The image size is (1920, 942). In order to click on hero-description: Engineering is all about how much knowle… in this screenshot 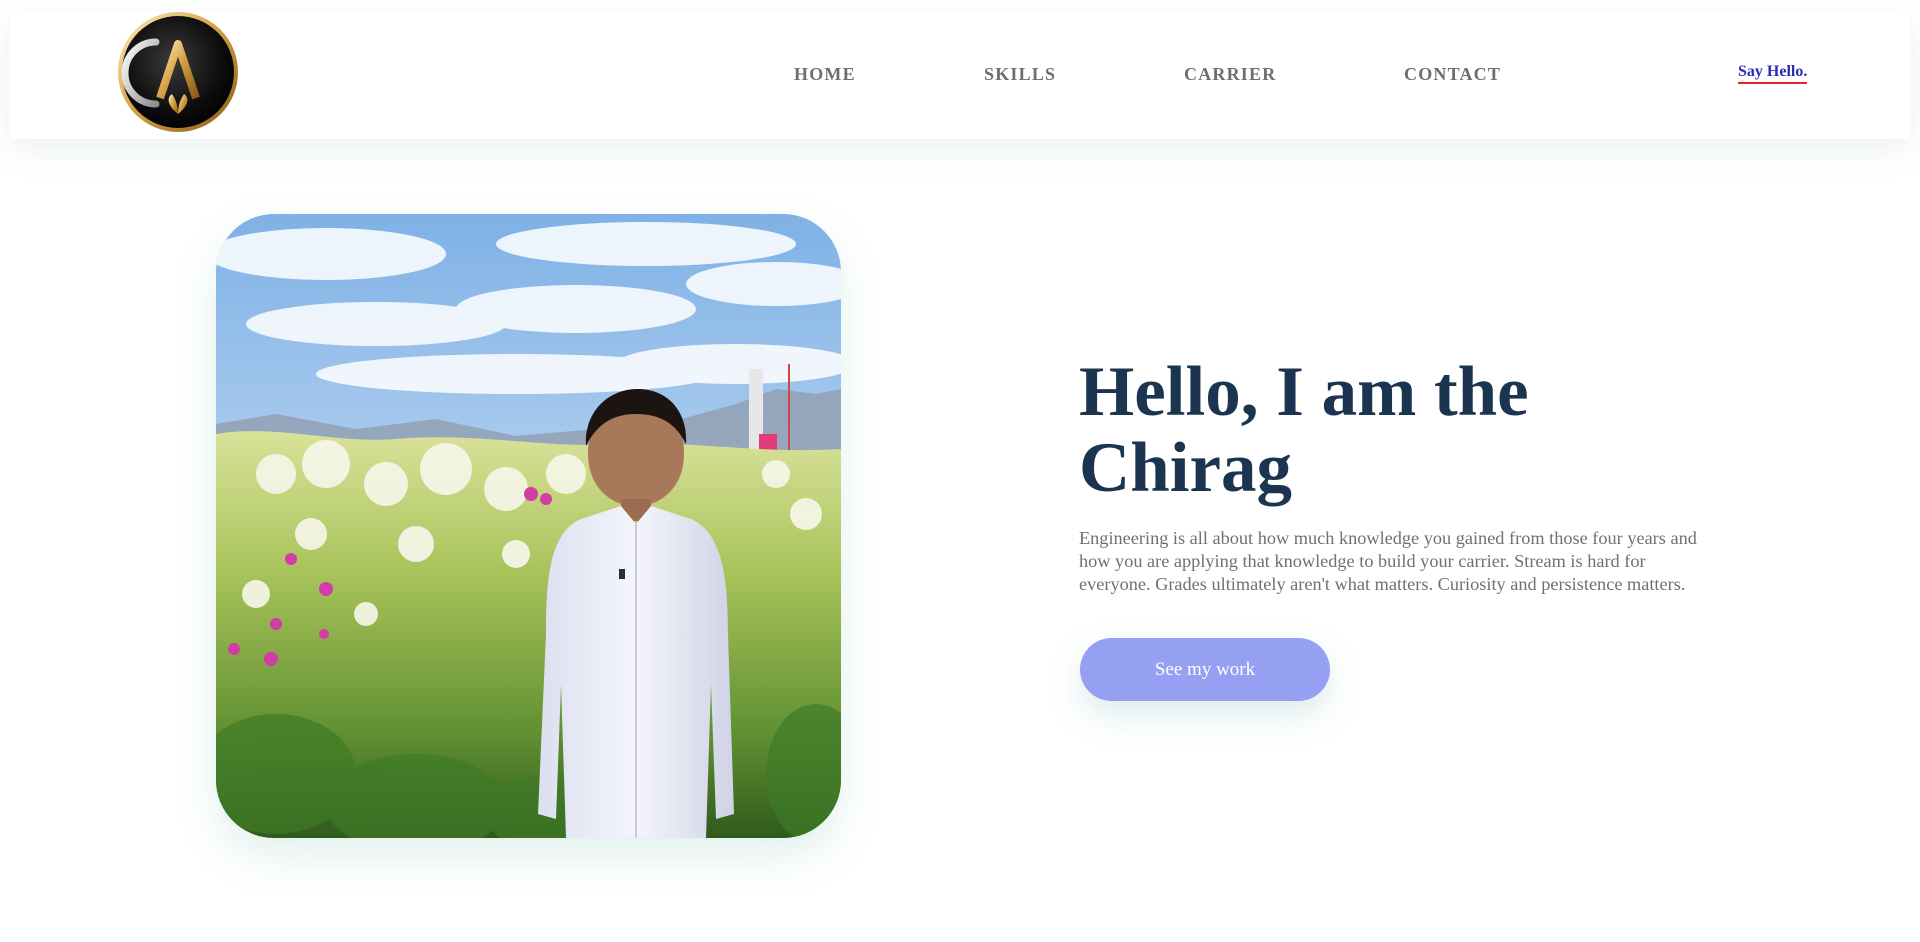, I will do `click(1388, 561)`.